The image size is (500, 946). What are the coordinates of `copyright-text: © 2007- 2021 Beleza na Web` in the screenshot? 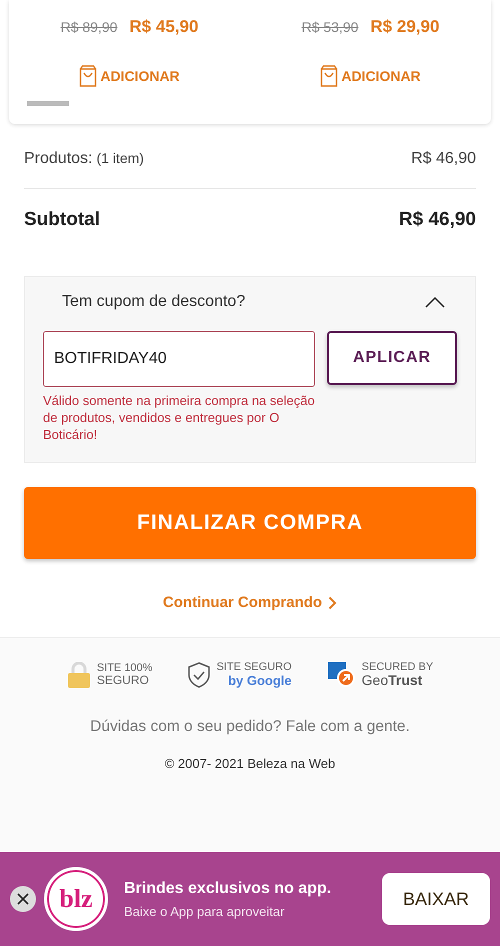 It's located at (250, 763).